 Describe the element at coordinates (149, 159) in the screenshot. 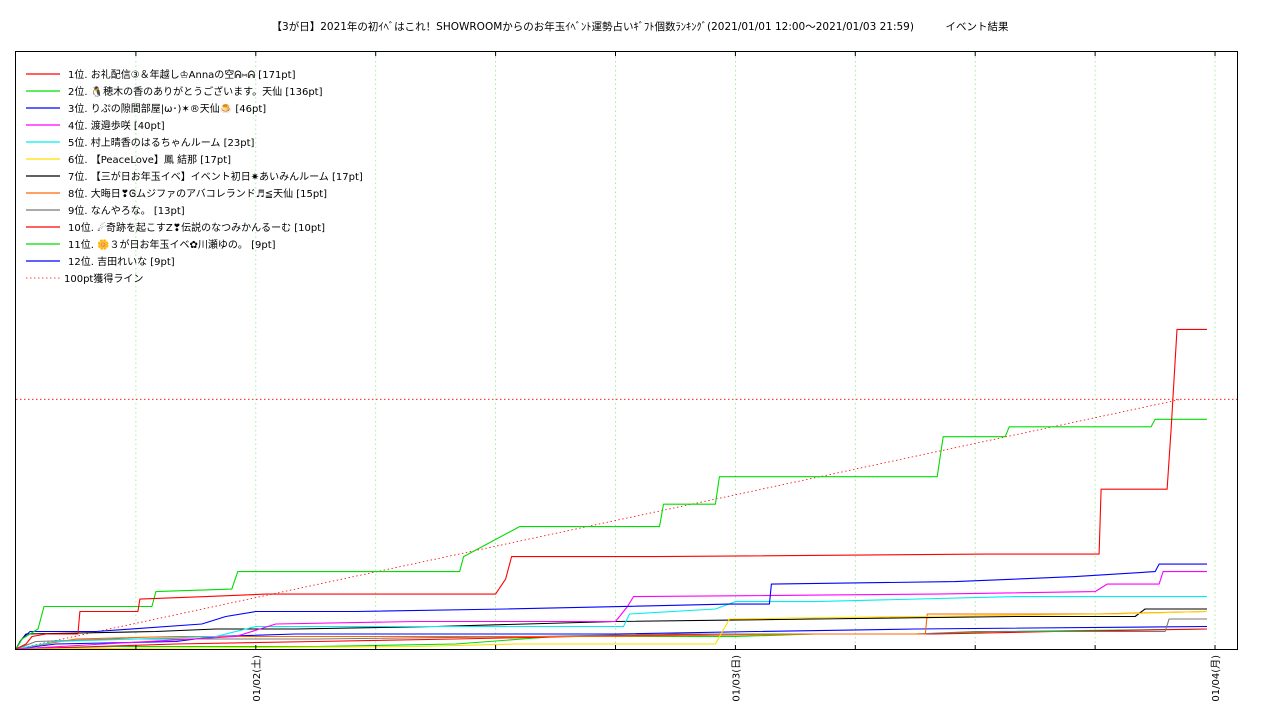

I see `legend-label: 6位. 【PeaceLove】鳳 結那 [17pt]` at that location.